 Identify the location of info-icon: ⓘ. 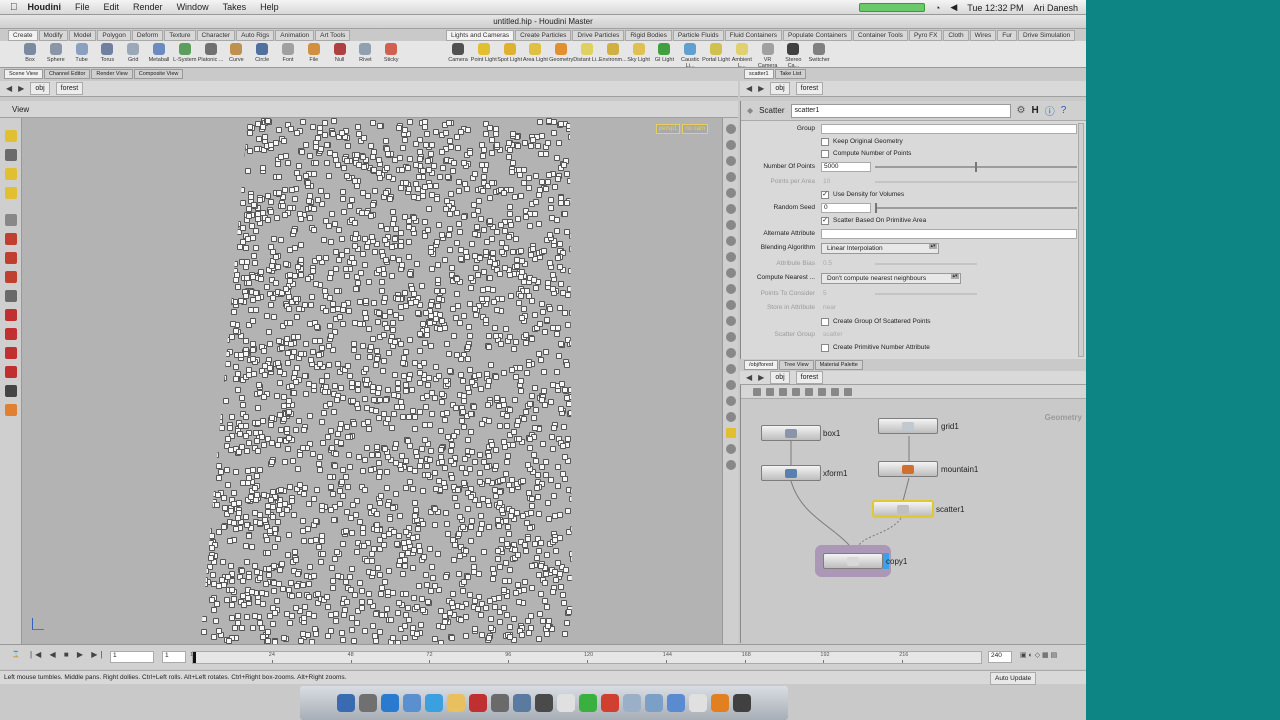
(1050, 110).